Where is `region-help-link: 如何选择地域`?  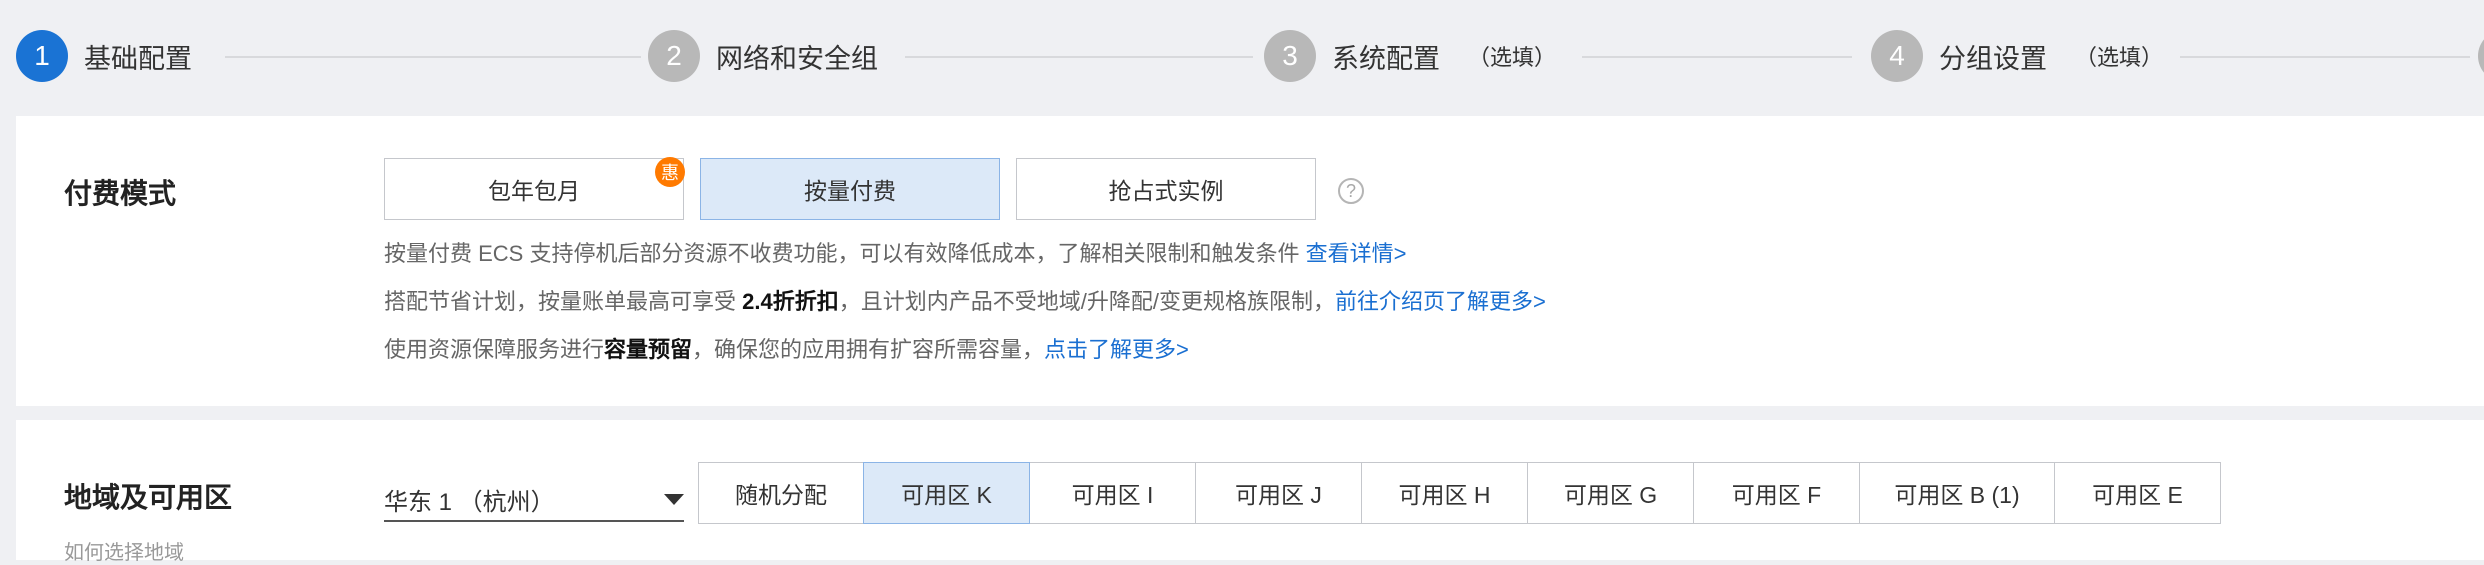 region-help-link: 如何选择地域 is located at coordinates (124, 550).